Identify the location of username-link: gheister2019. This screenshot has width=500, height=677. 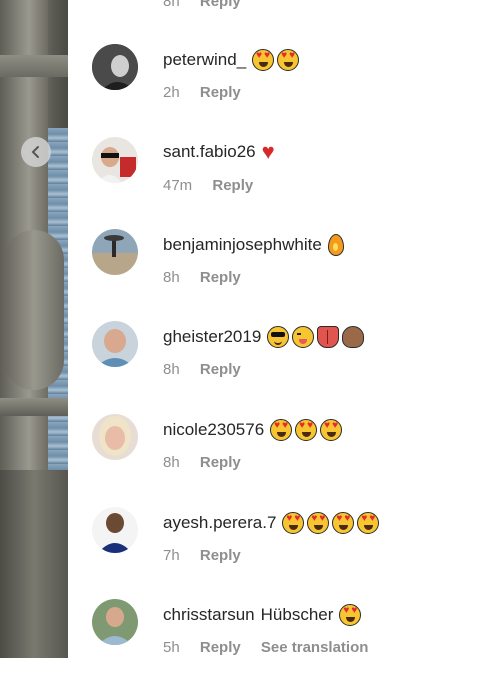
(212, 337).